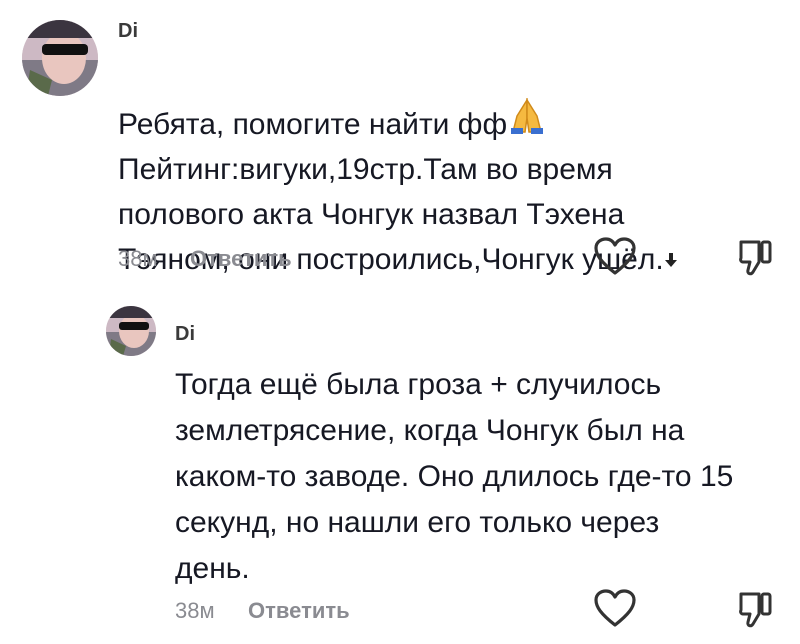  I want to click on comment-text-line: Ребята, помогите найти фф, so click(313, 124).